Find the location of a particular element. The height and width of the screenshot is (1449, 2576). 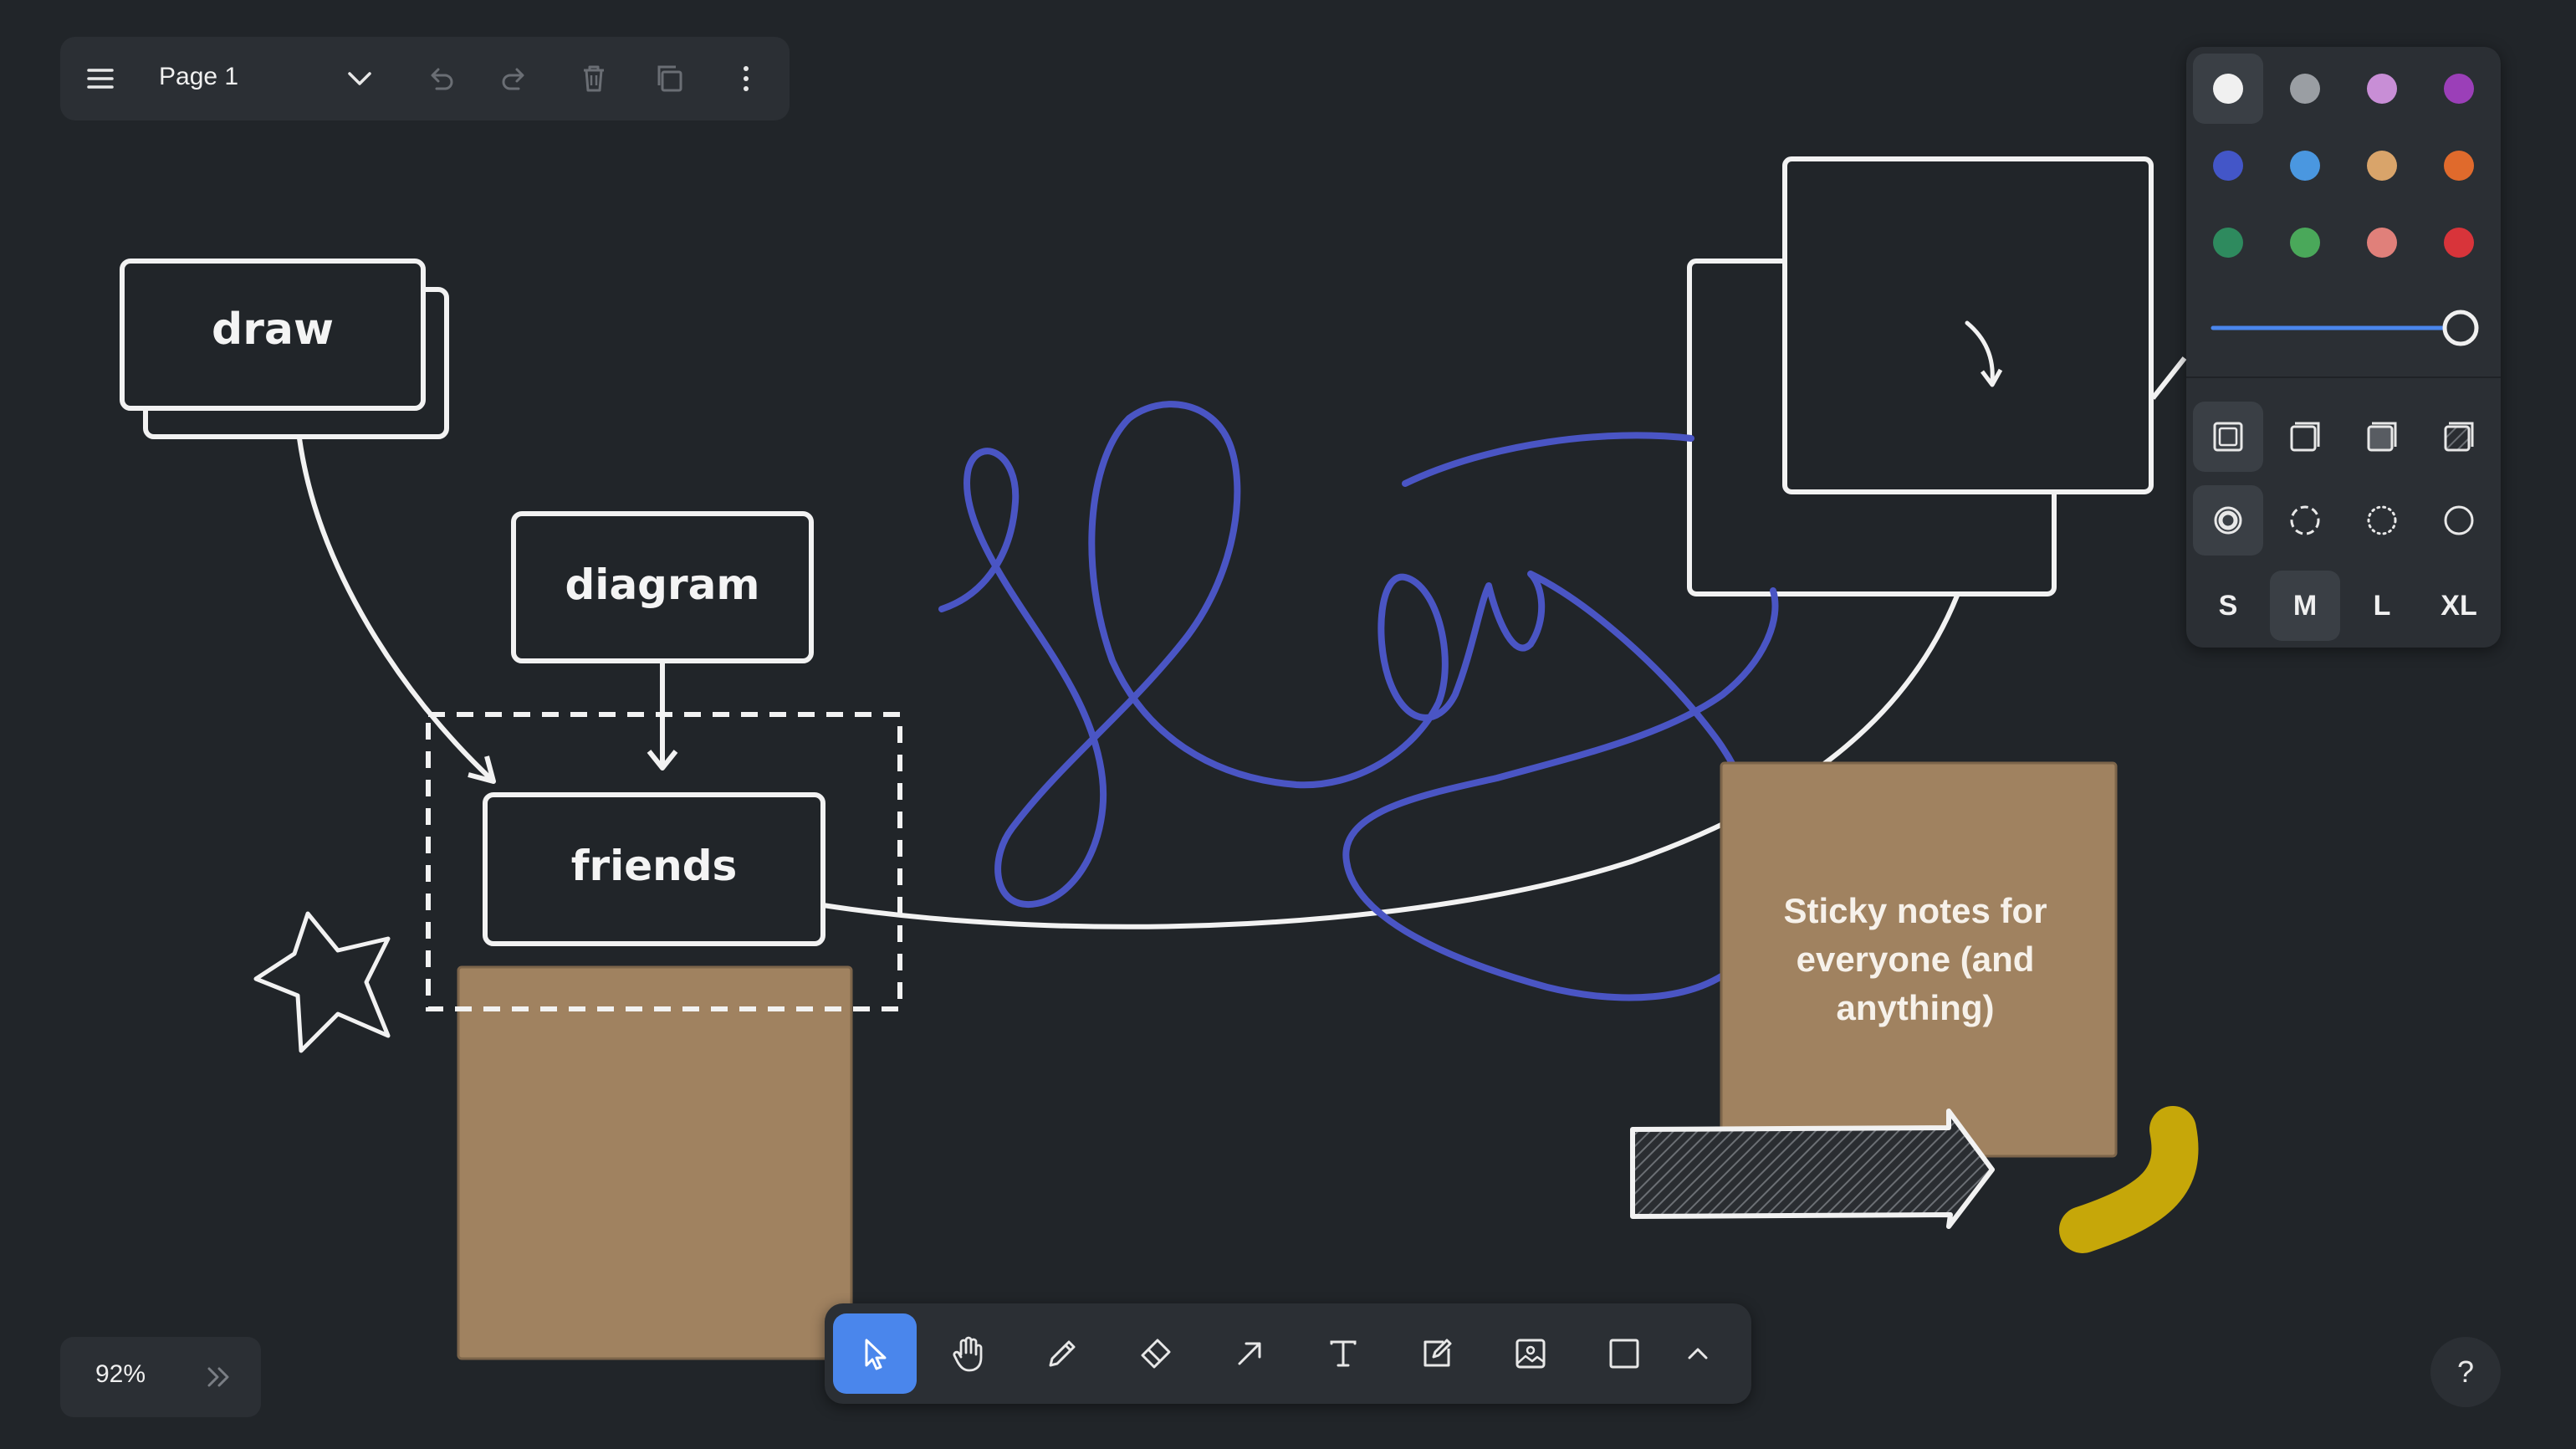

arrow-icon is located at coordinates (1249, 1353).